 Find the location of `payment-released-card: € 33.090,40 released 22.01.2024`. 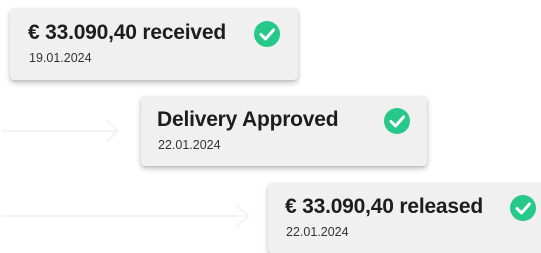

payment-released-card: € 33.090,40 released 22.01.2024 is located at coordinates (404, 218).